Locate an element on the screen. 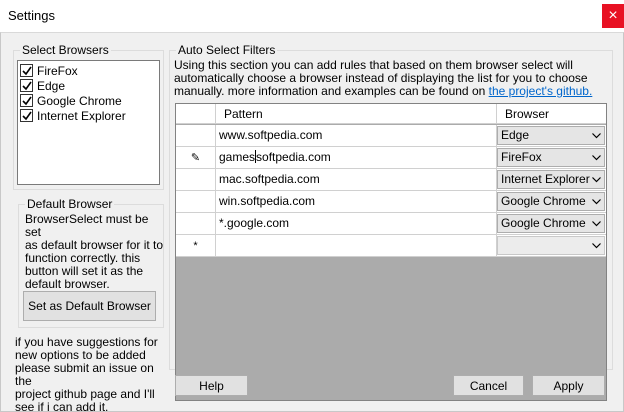 Image resolution: width=624 pixels, height=412 pixels. firefox-checkbox is located at coordinates (26, 70).